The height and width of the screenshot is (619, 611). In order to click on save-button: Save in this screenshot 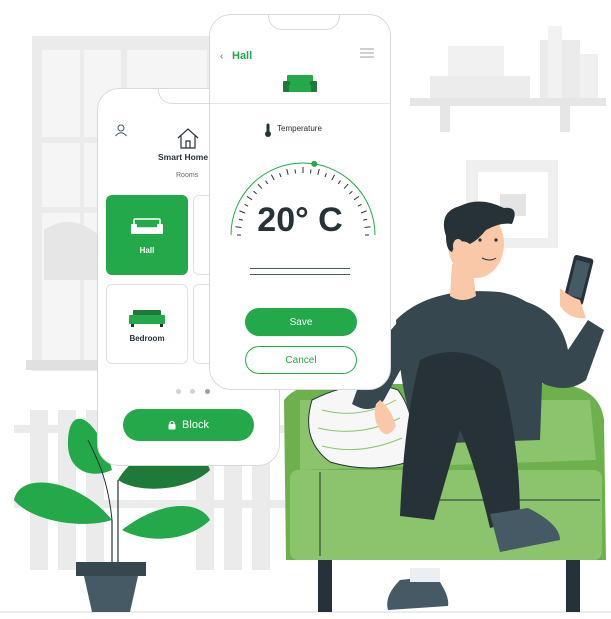, I will do `click(301, 322)`.